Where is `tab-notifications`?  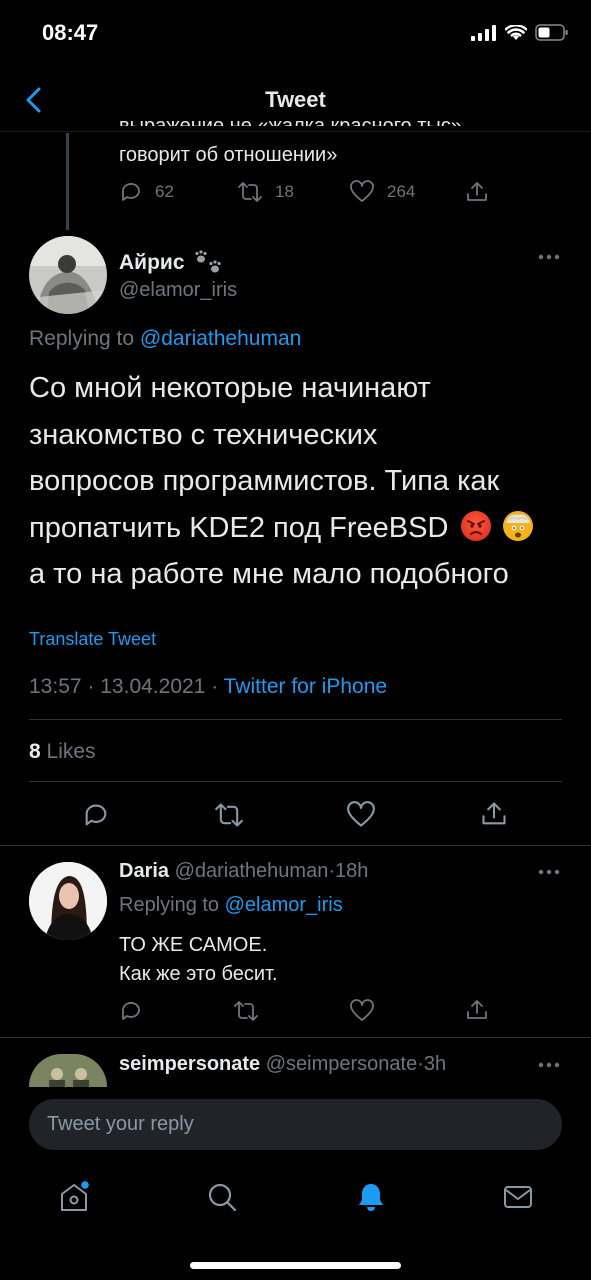 tab-notifications is located at coordinates (371, 1197).